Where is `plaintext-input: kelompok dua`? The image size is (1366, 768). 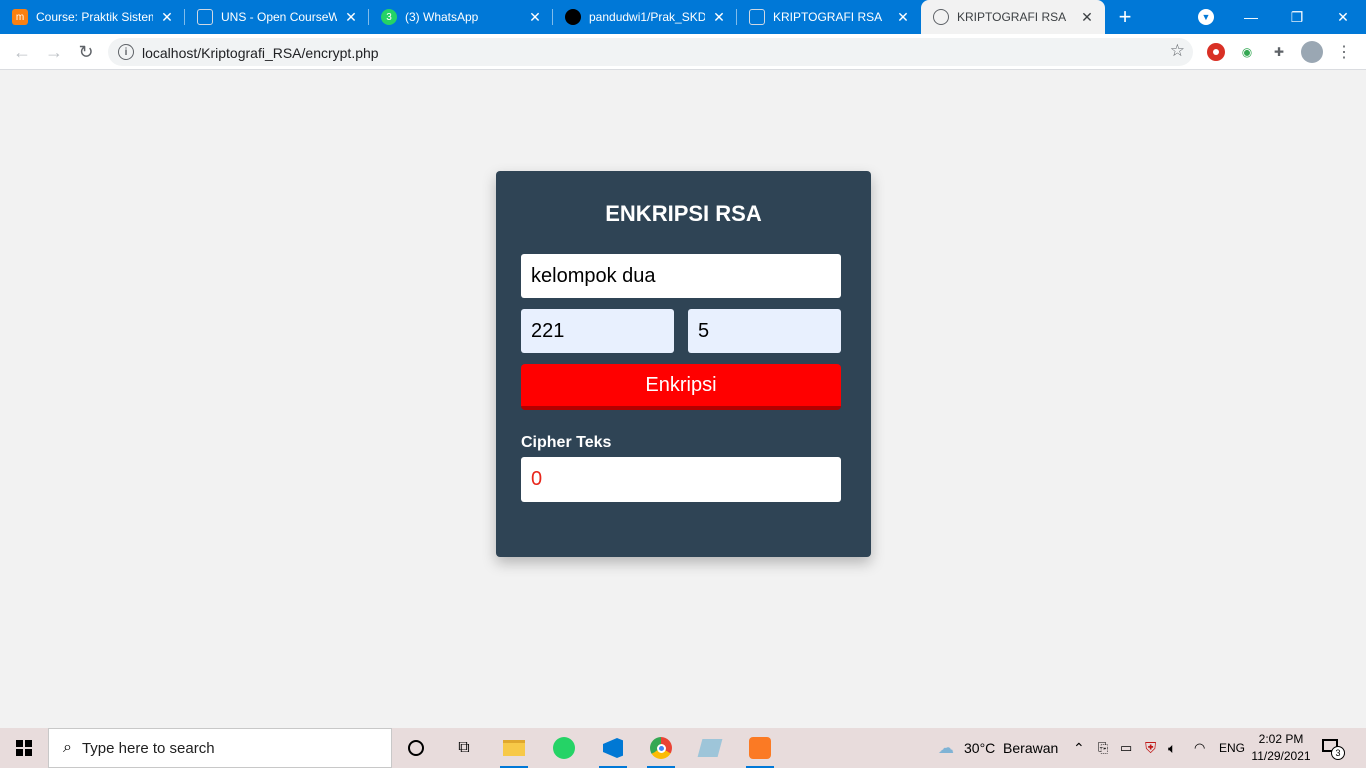
plaintext-input: kelompok dua is located at coordinates (681, 276).